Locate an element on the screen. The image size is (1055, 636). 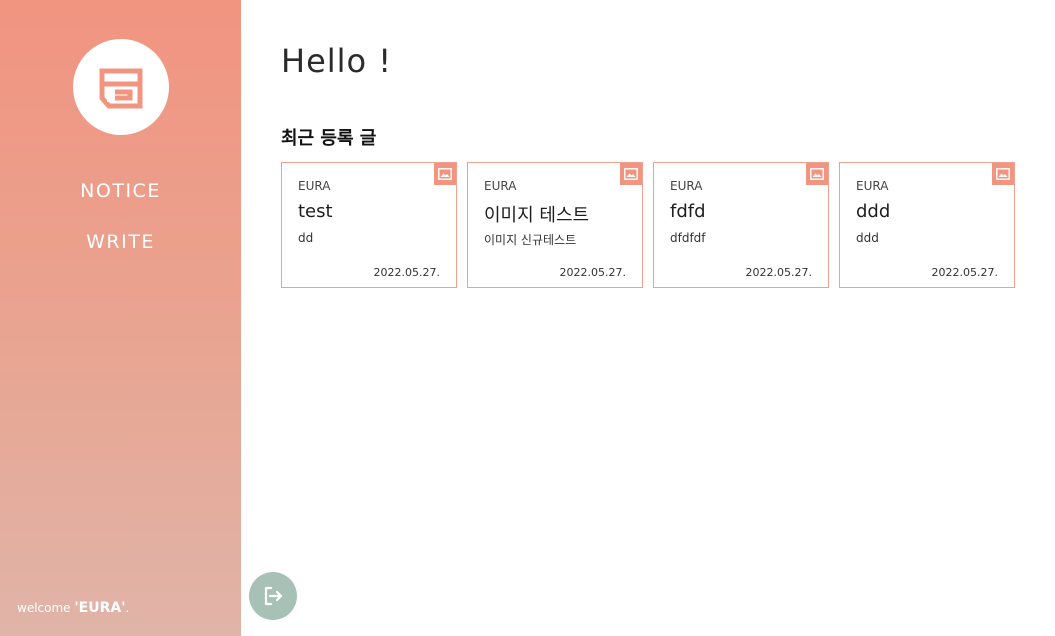
eura-logo-icon is located at coordinates (121, 88).